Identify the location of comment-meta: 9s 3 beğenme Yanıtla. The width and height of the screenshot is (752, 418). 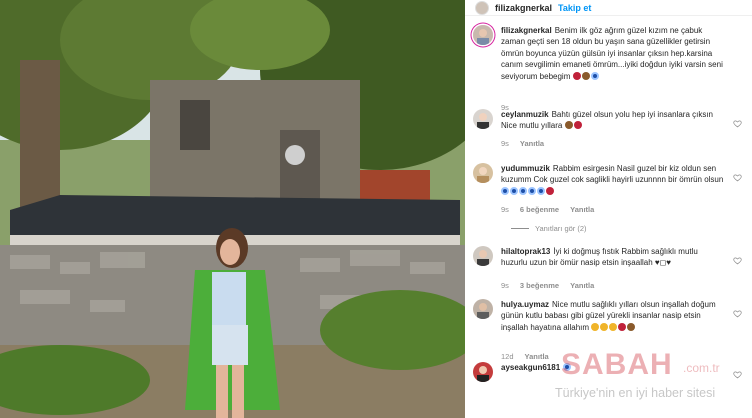
(547, 285).